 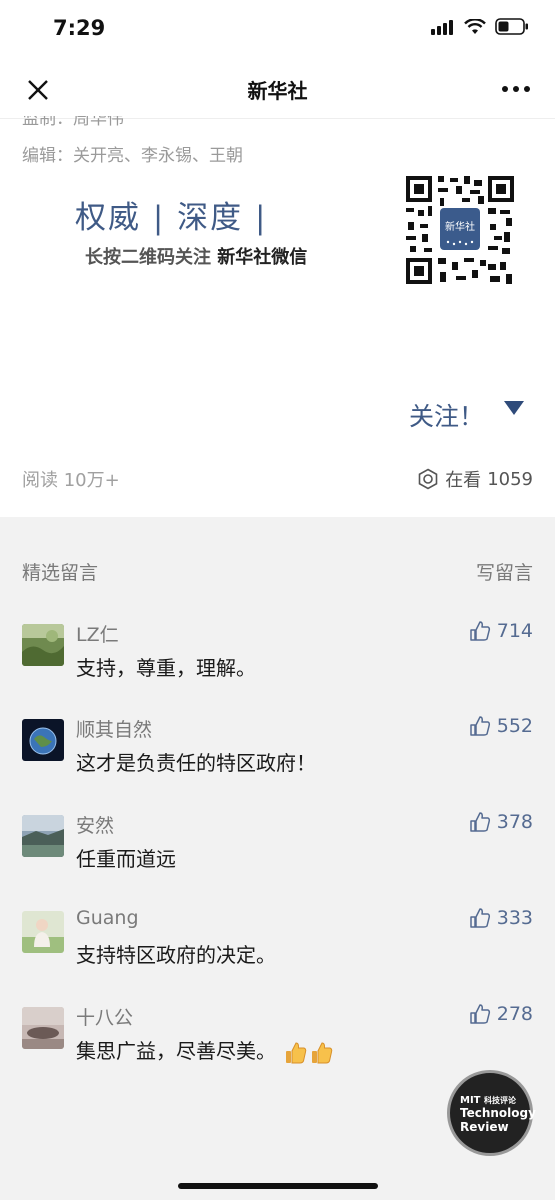 What do you see at coordinates (79, 28) in the screenshot?
I see `status-time: 7:29` at bounding box center [79, 28].